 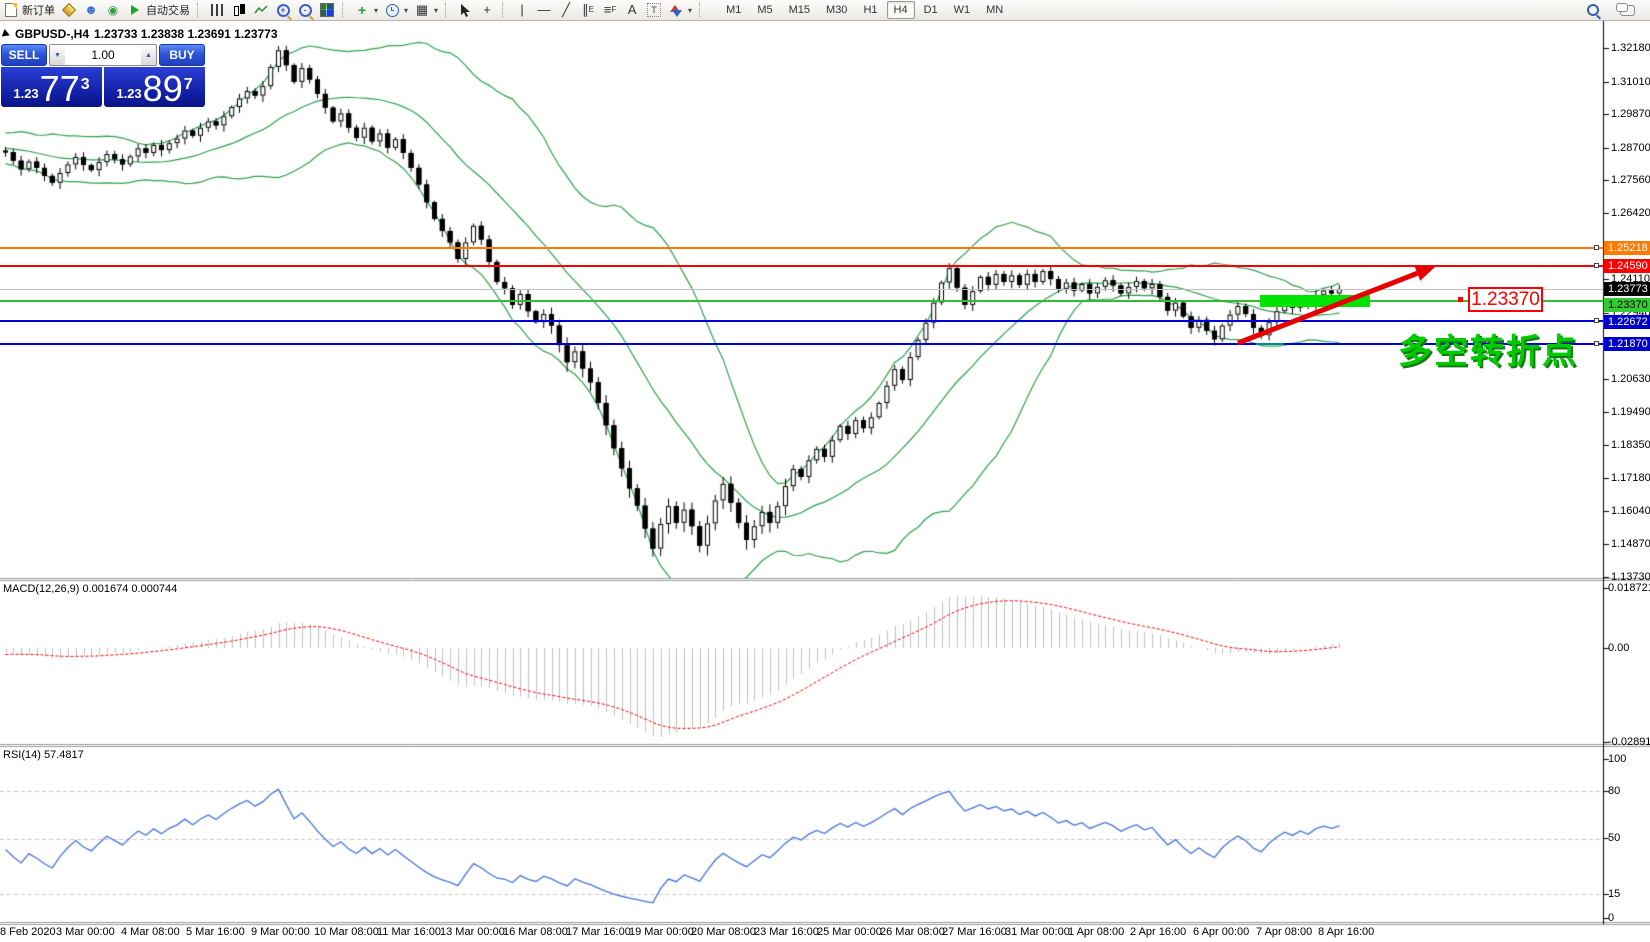 I want to click on line-chart-button, so click(x=261, y=10).